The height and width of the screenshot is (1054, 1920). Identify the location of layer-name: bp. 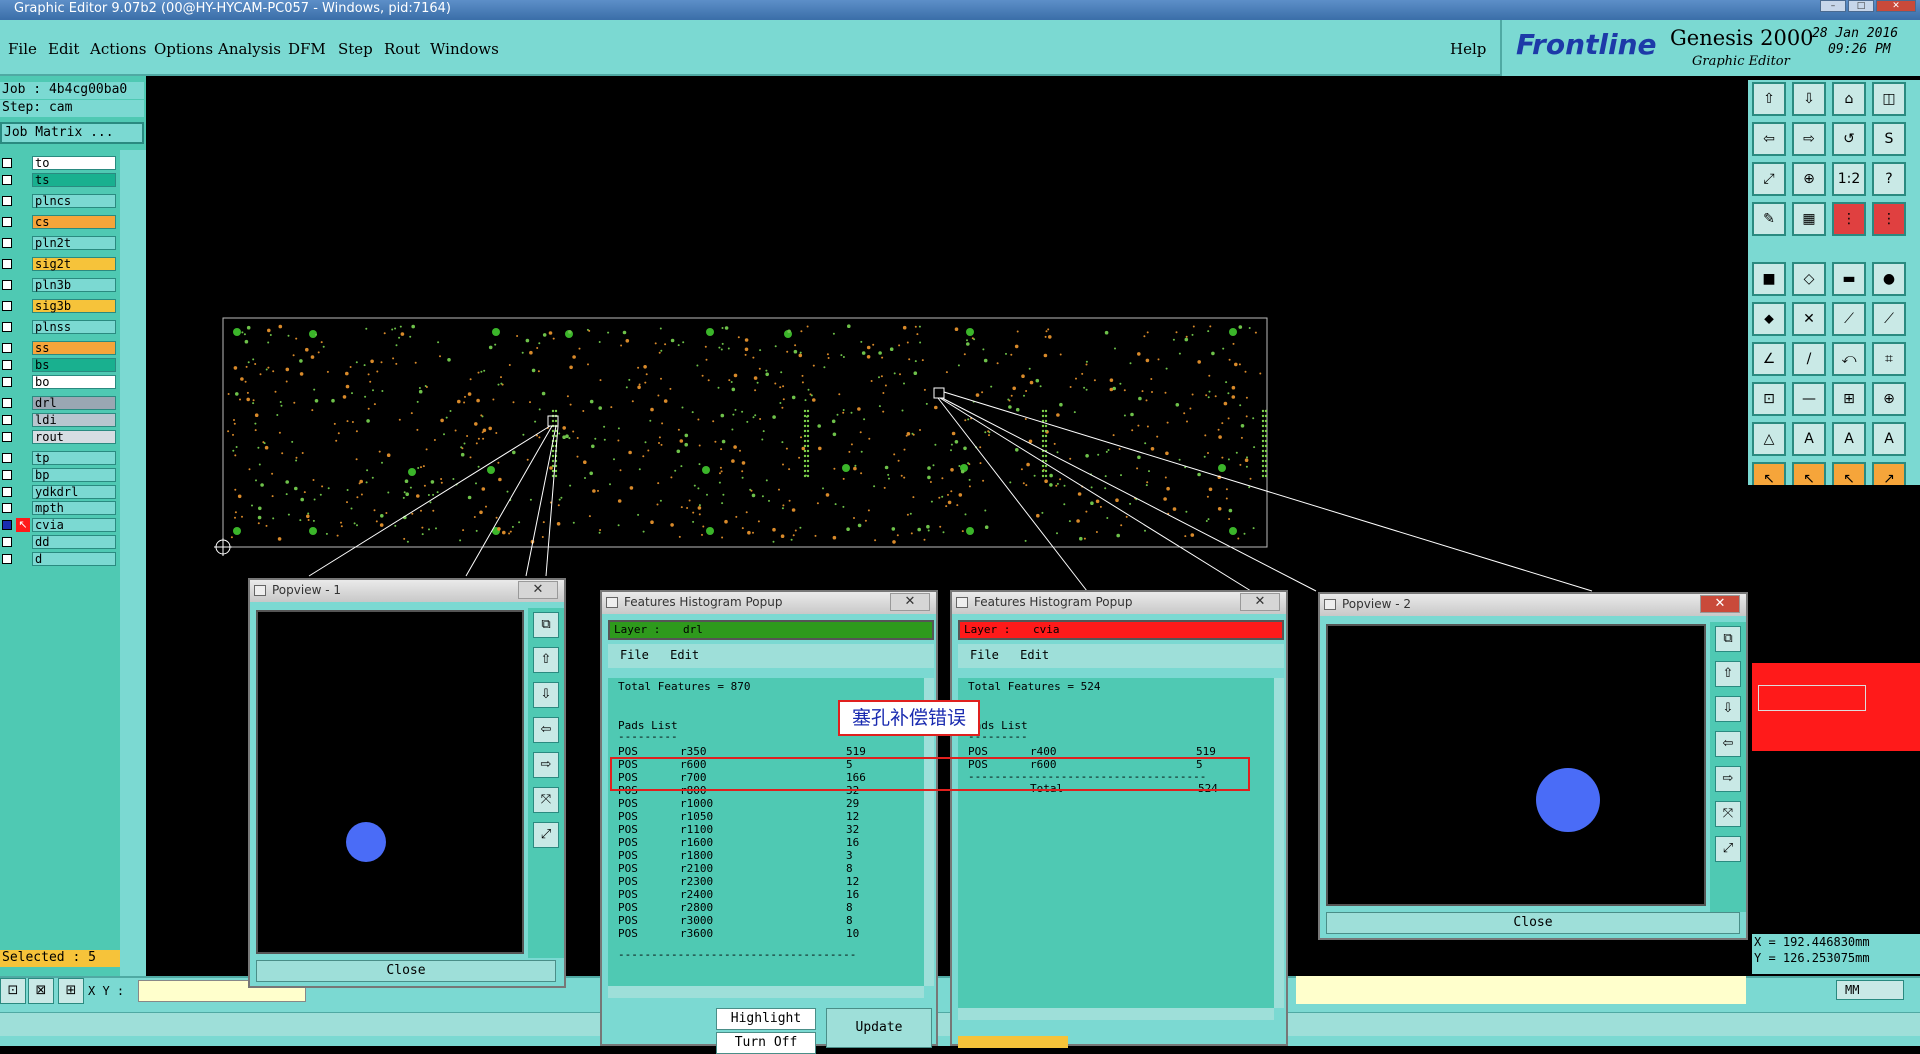
(74, 475).